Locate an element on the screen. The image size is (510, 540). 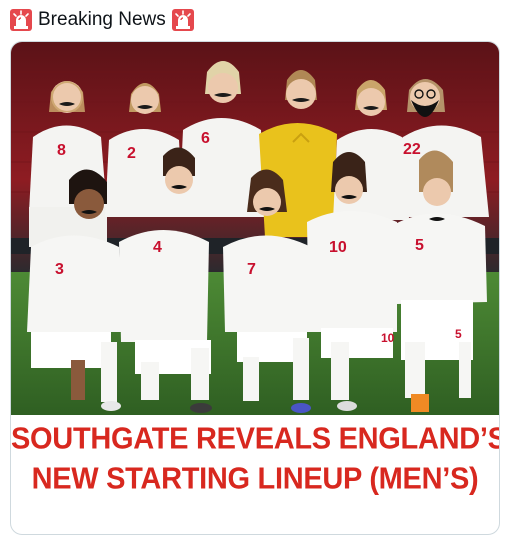
svg-text: 6 is located at coordinates (205, 138).